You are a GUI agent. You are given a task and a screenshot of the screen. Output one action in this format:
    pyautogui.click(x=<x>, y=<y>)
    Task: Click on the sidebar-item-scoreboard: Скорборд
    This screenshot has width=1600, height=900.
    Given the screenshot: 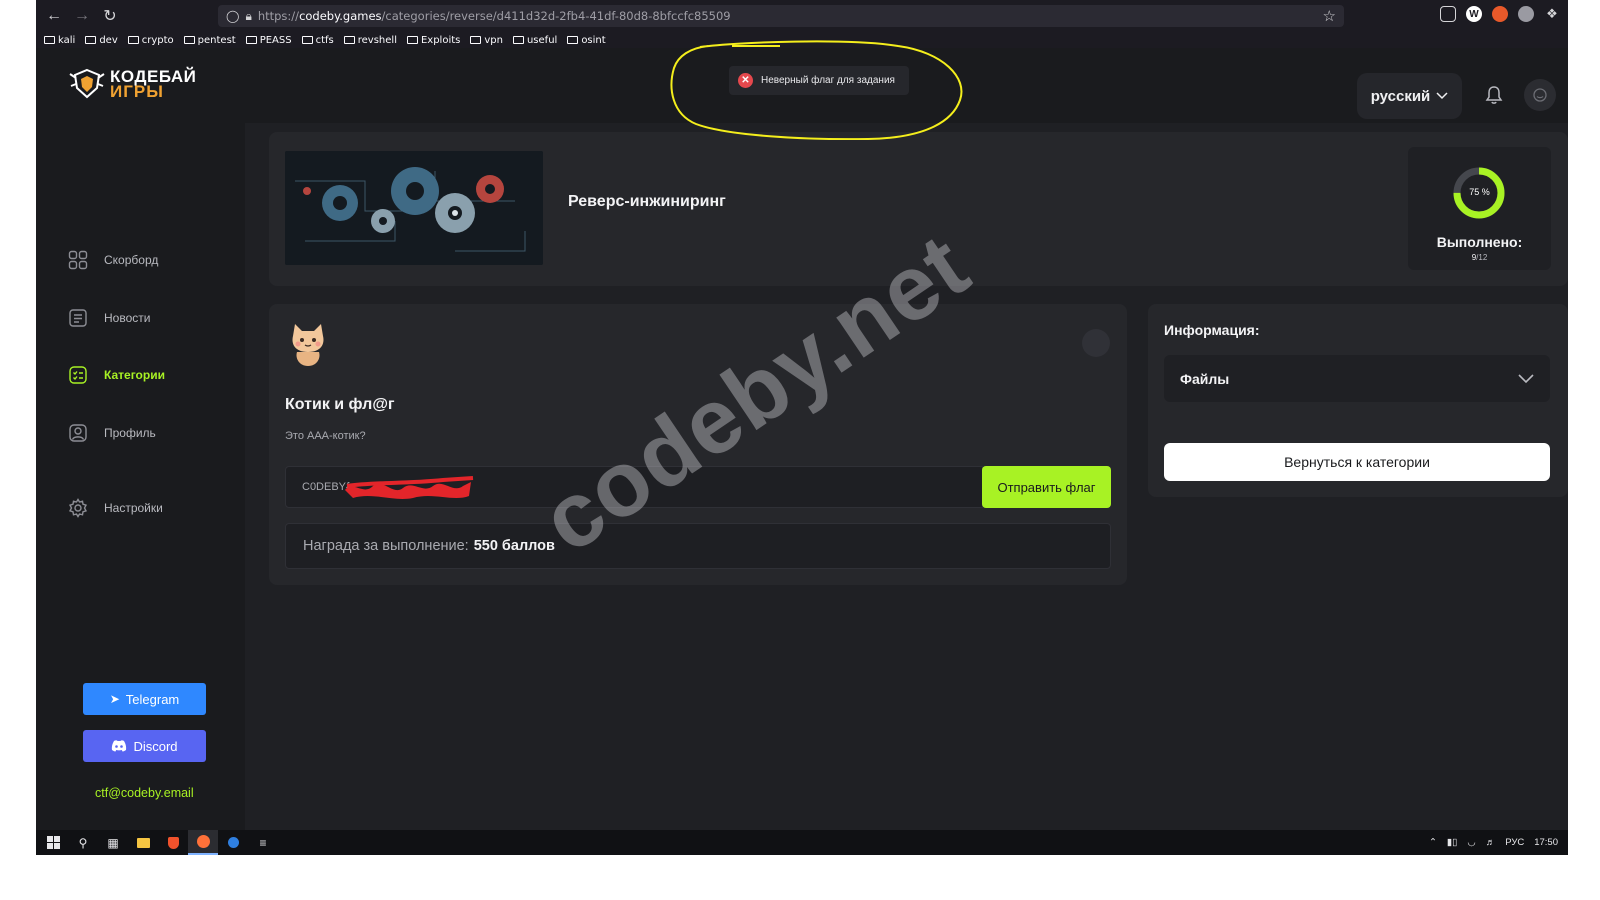 What is the action you would take?
    pyautogui.click(x=148, y=260)
    